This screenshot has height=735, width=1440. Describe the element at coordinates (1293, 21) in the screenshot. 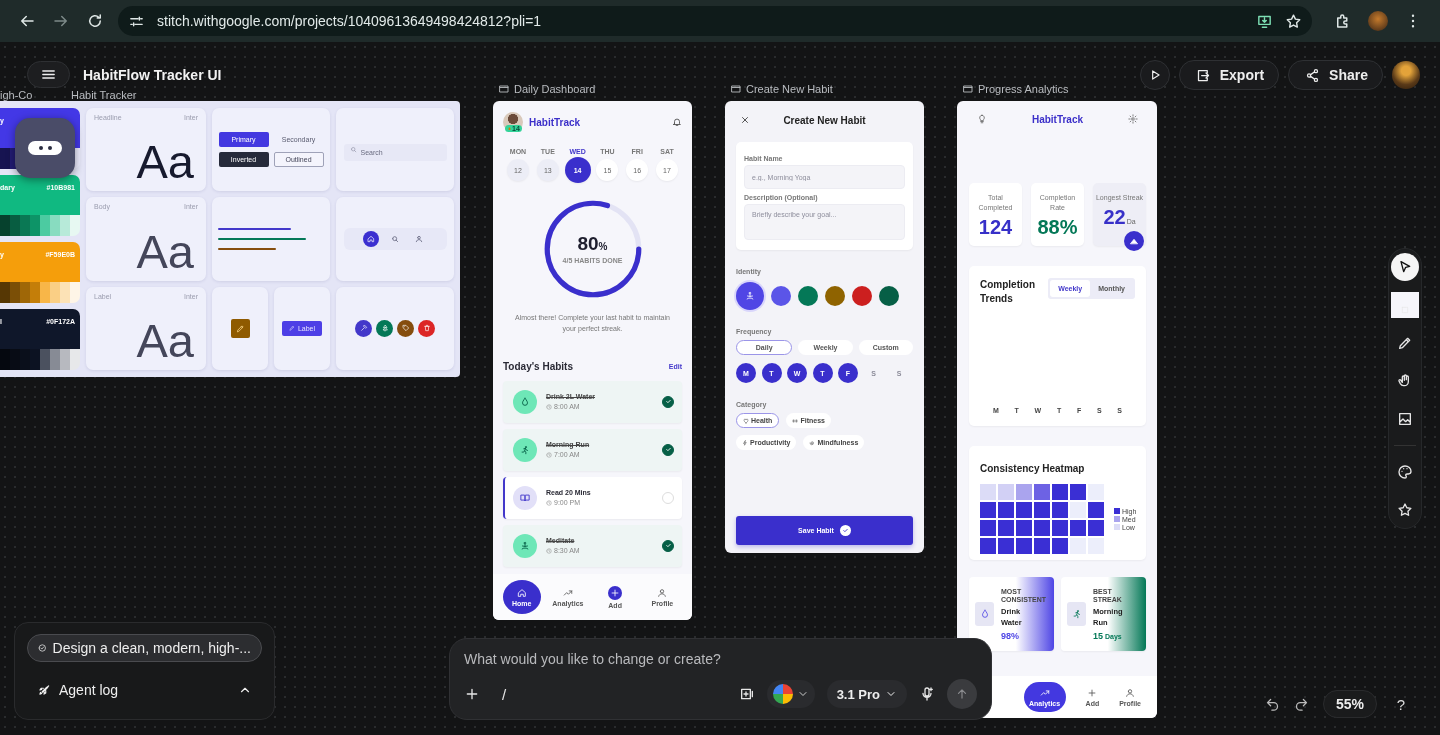

I see `bookmark-star-icon` at that location.